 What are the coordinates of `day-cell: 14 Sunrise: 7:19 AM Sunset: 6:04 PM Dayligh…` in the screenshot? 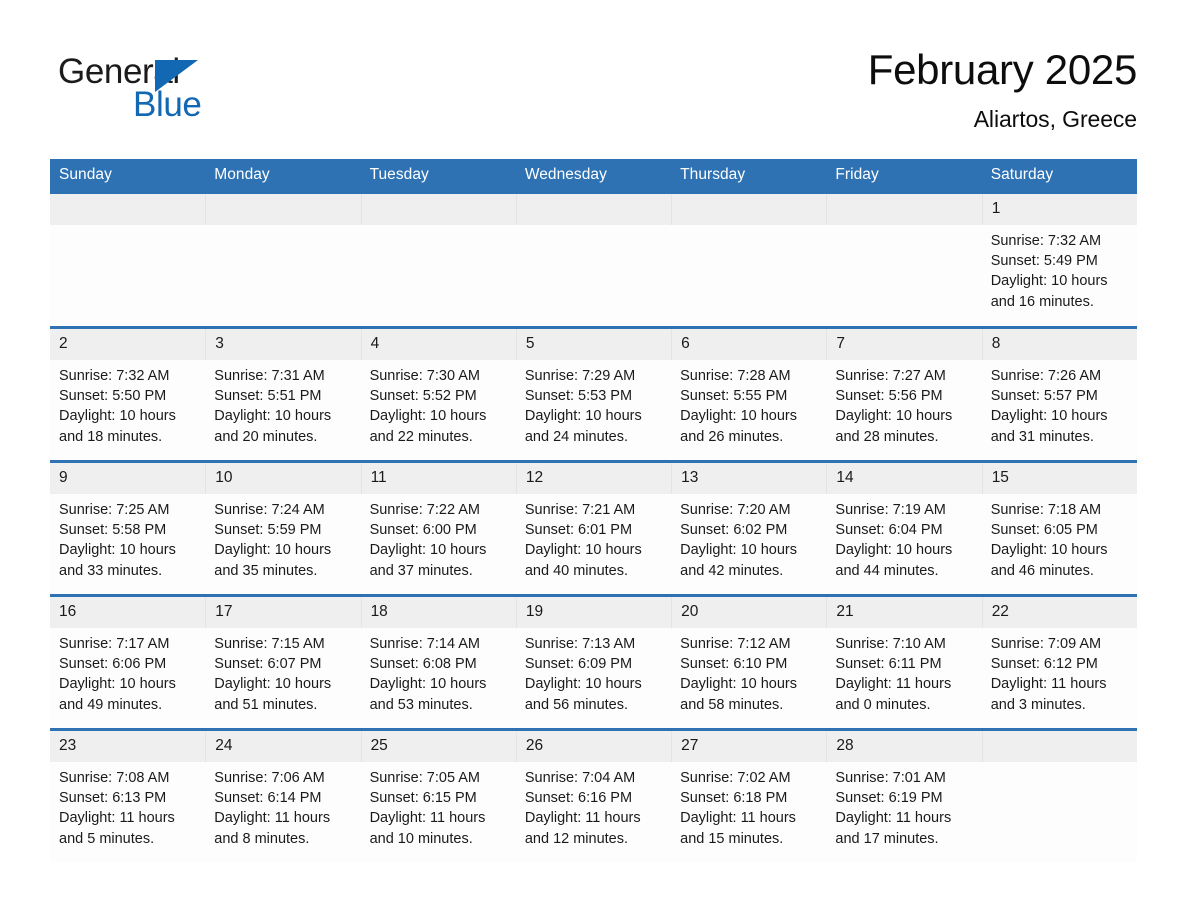 It's located at (904, 528).